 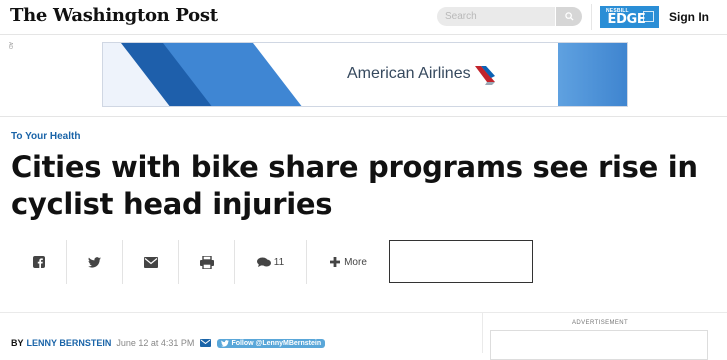 I want to click on washington-post-logo: The Washington Post, so click(x=114, y=15).